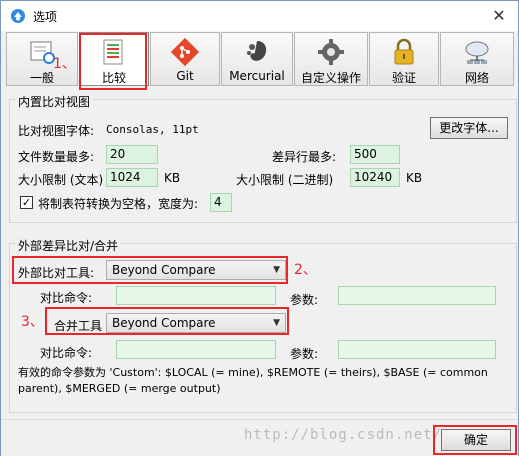 The height and width of the screenshot is (456, 519). What do you see at coordinates (54, 101) in the screenshot?
I see `builtin-panel-title: 内置比对视图` at bounding box center [54, 101].